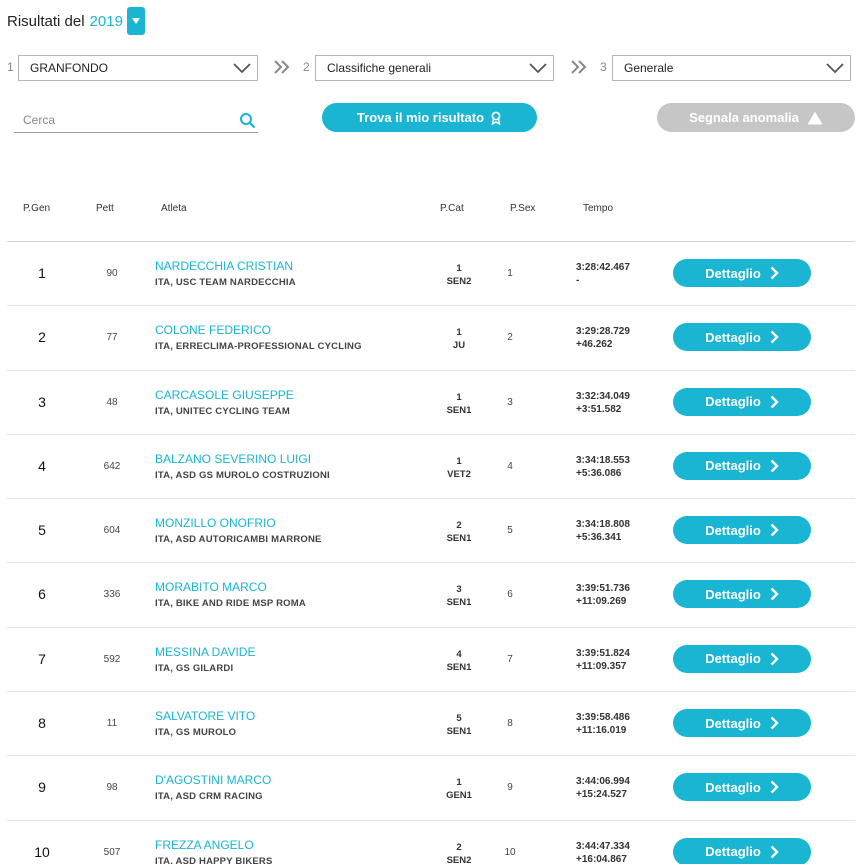  Describe the element at coordinates (434, 68) in the screenshot. I see `classification-select: Classifiche generali` at that location.